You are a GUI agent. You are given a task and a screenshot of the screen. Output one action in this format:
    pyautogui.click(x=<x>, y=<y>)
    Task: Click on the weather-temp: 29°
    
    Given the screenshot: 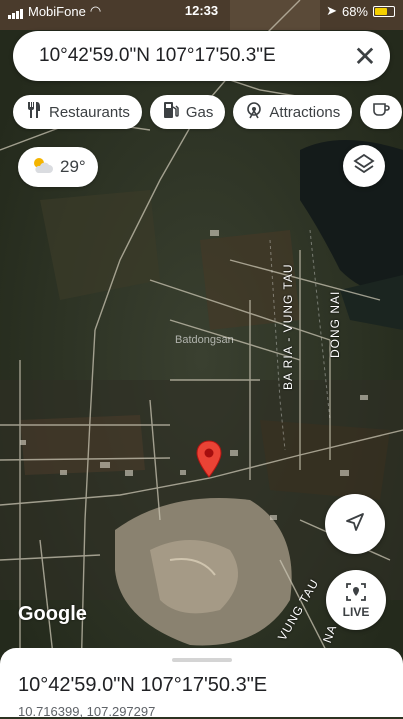 What is the action you would take?
    pyautogui.click(x=73, y=166)
    